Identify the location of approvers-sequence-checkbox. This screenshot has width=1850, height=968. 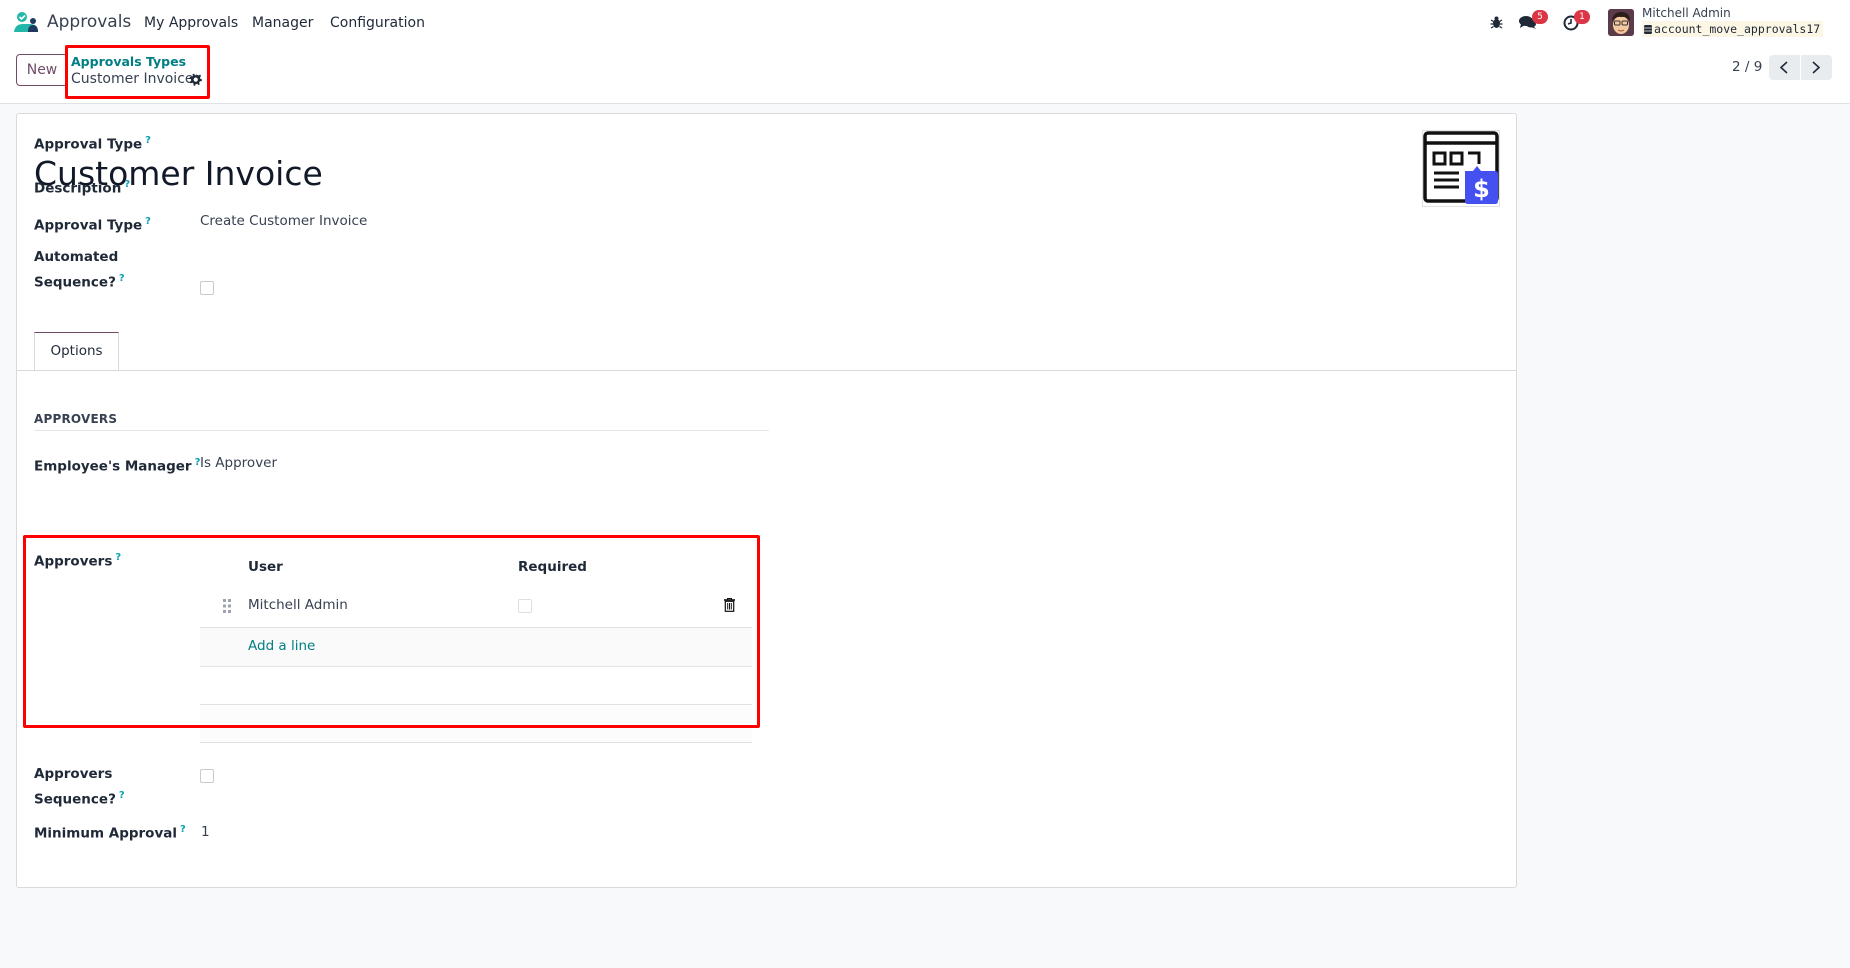
(207, 776).